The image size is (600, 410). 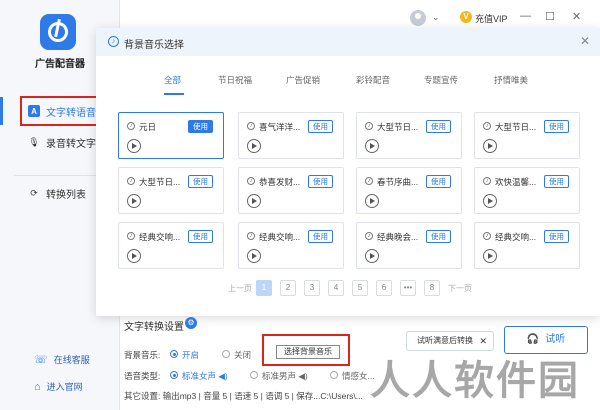 What do you see at coordinates (525, 16) in the screenshot?
I see `minimize-button: —` at bounding box center [525, 16].